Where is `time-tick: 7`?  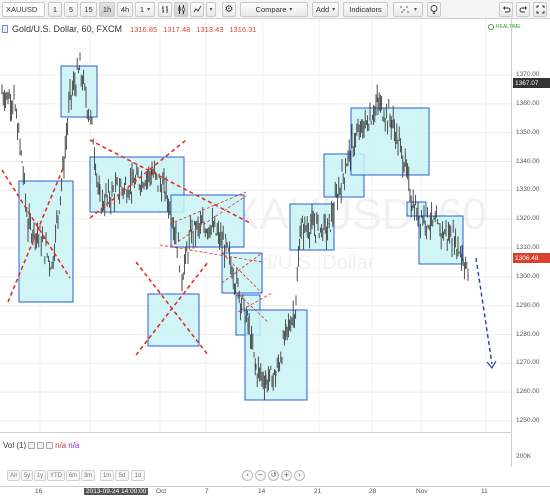 time-tick: 7 is located at coordinates (207, 491).